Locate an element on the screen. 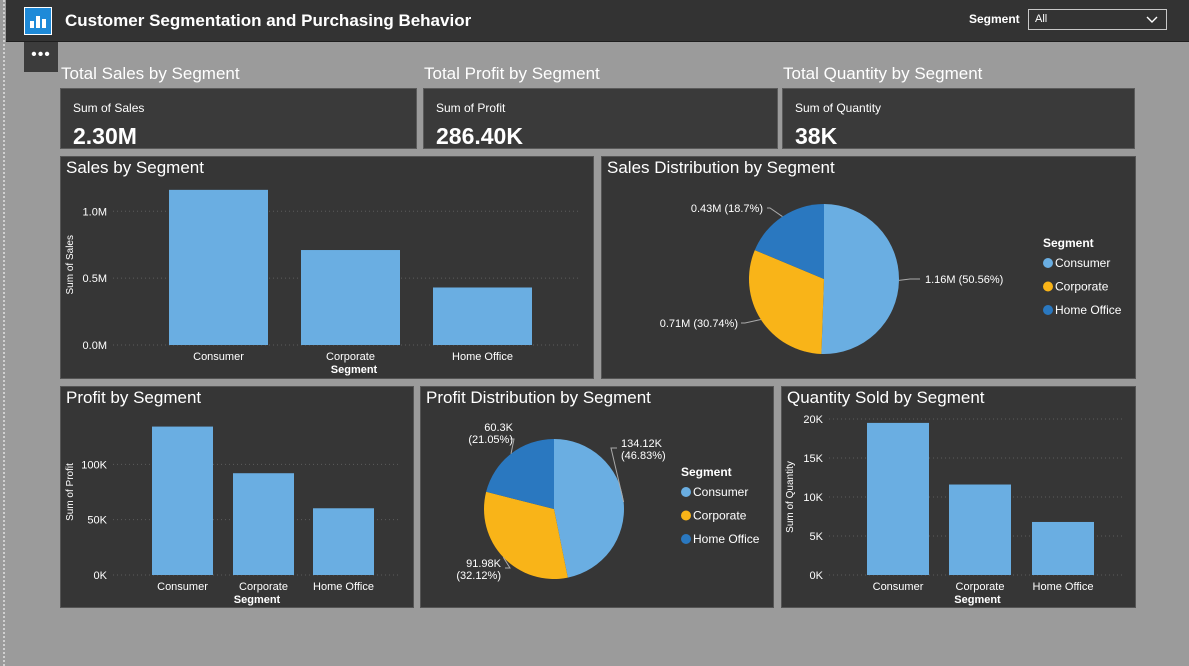  y-tick-label: 20K is located at coordinates (813, 420).